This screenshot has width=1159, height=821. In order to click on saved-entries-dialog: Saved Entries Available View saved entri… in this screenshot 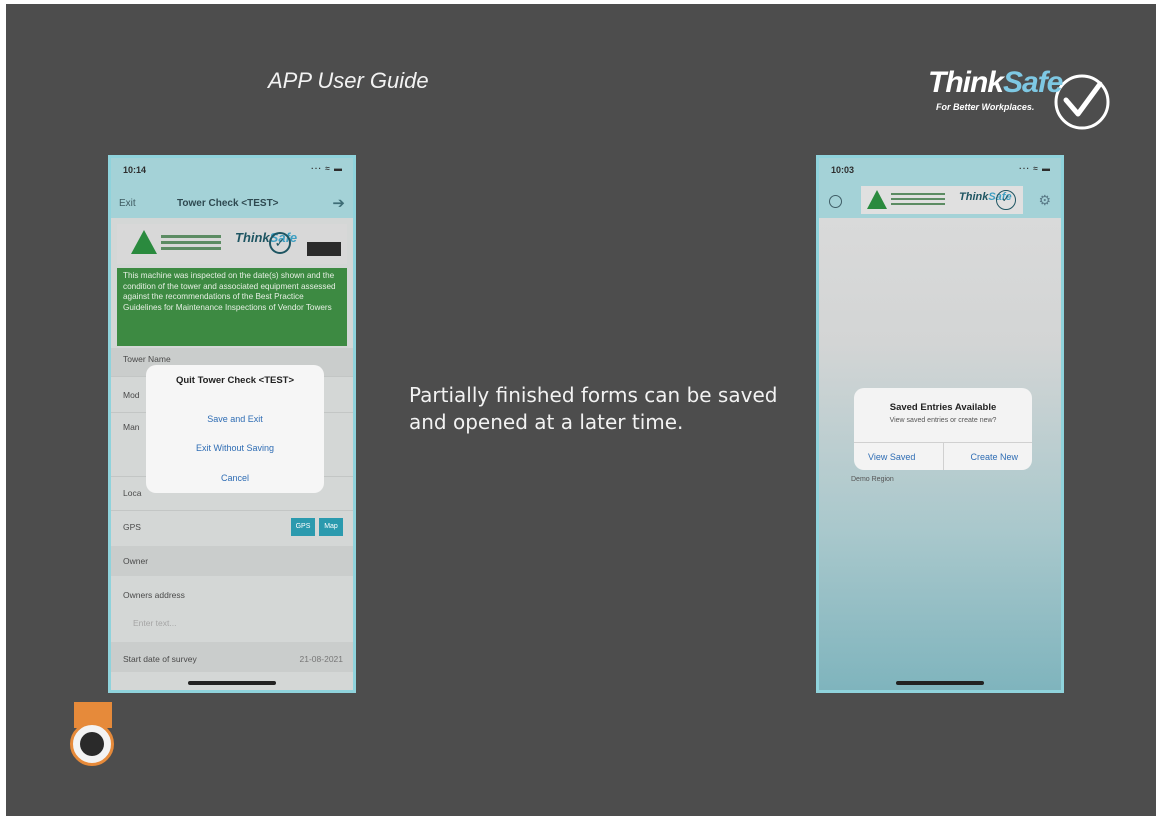, I will do `click(943, 429)`.